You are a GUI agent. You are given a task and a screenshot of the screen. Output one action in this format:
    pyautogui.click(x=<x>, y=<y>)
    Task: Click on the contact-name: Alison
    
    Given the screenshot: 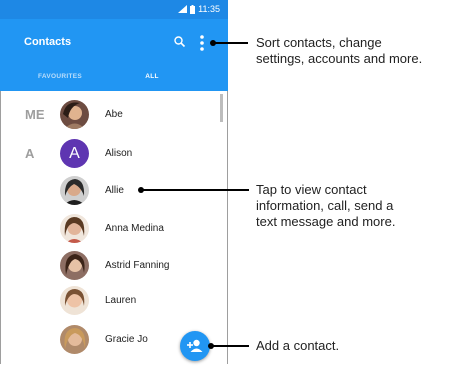 What is the action you would take?
    pyautogui.click(x=119, y=153)
    